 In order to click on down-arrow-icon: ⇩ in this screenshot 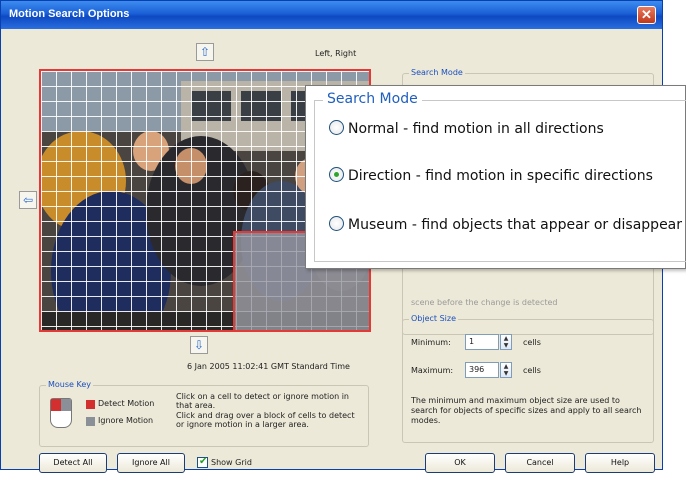, I will do `click(199, 345)`.